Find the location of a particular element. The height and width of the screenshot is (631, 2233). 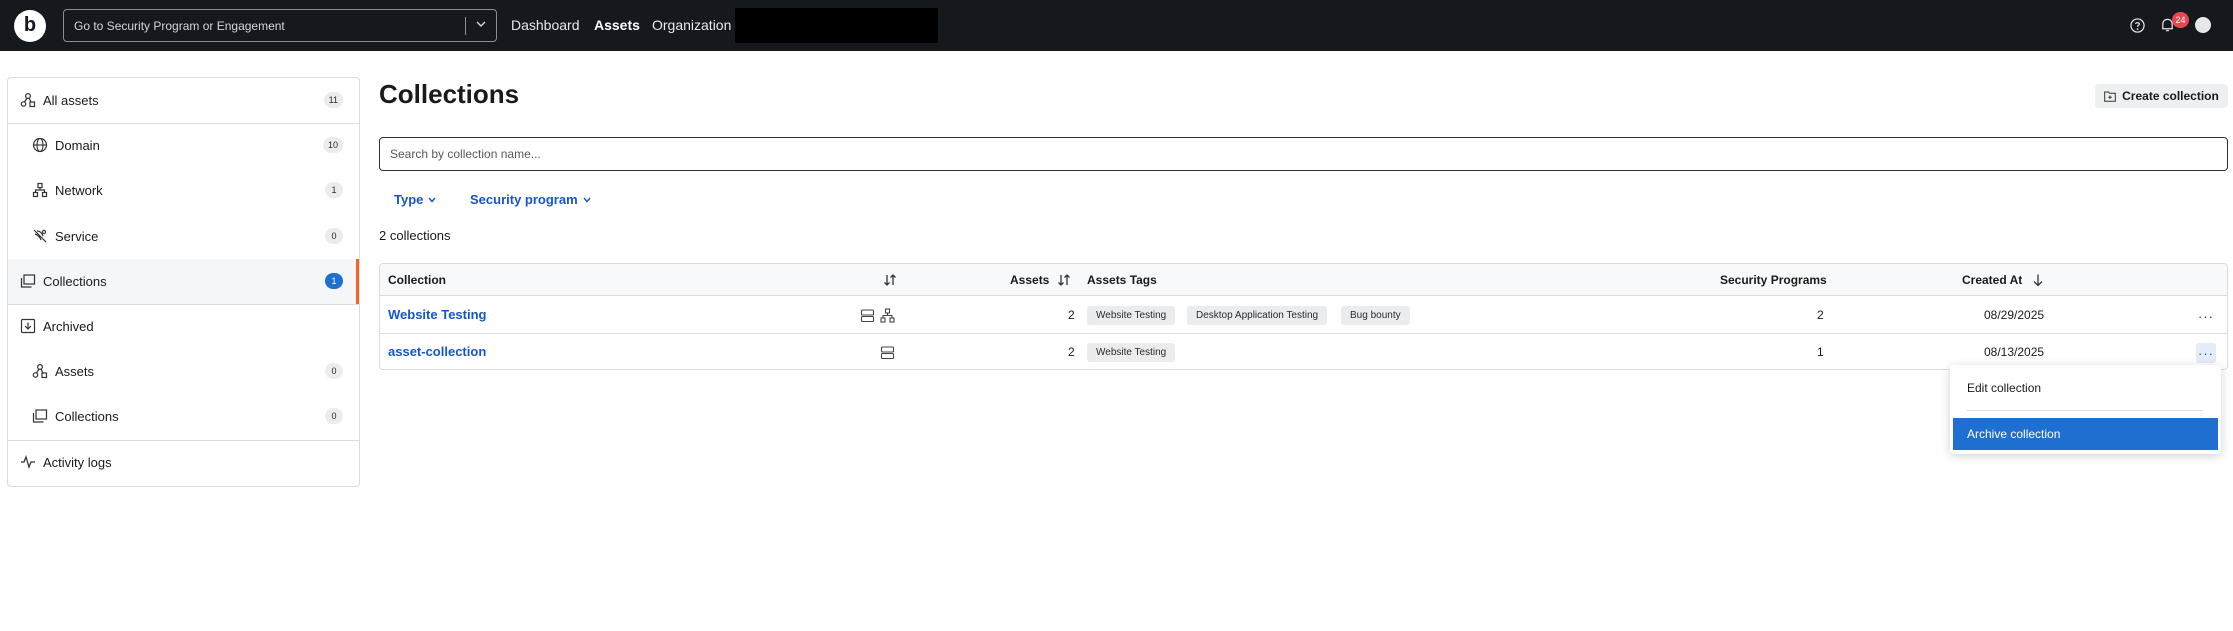

sidebar-item-collections: Collections 1 is located at coordinates (183, 281).